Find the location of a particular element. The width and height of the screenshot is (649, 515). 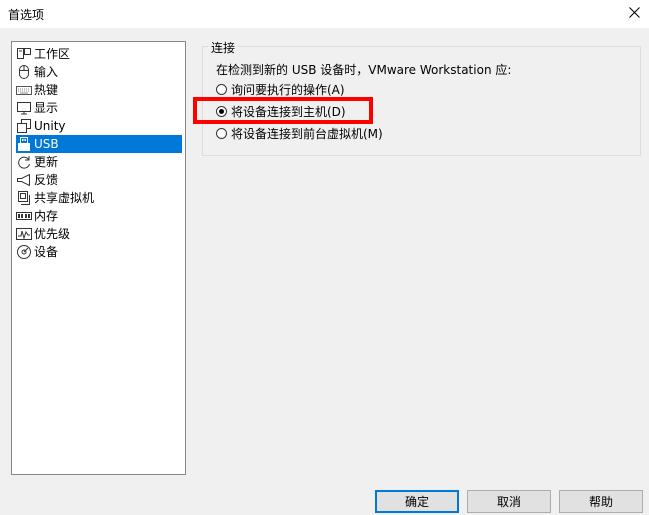

nav-item-unity: Unity is located at coordinates (43, 126).